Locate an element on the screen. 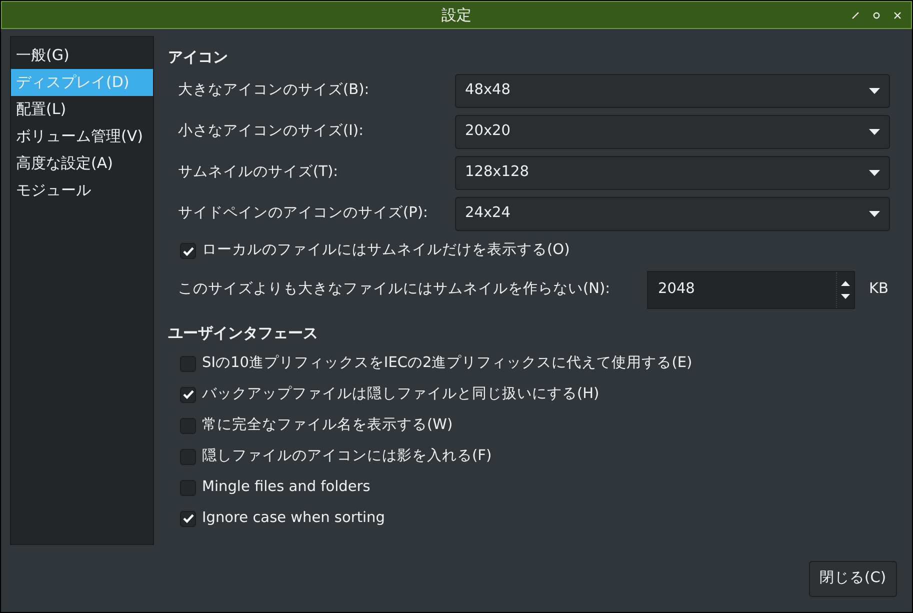 The image size is (913, 613). close-button: 閉じる(C) is located at coordinates (852, 579).